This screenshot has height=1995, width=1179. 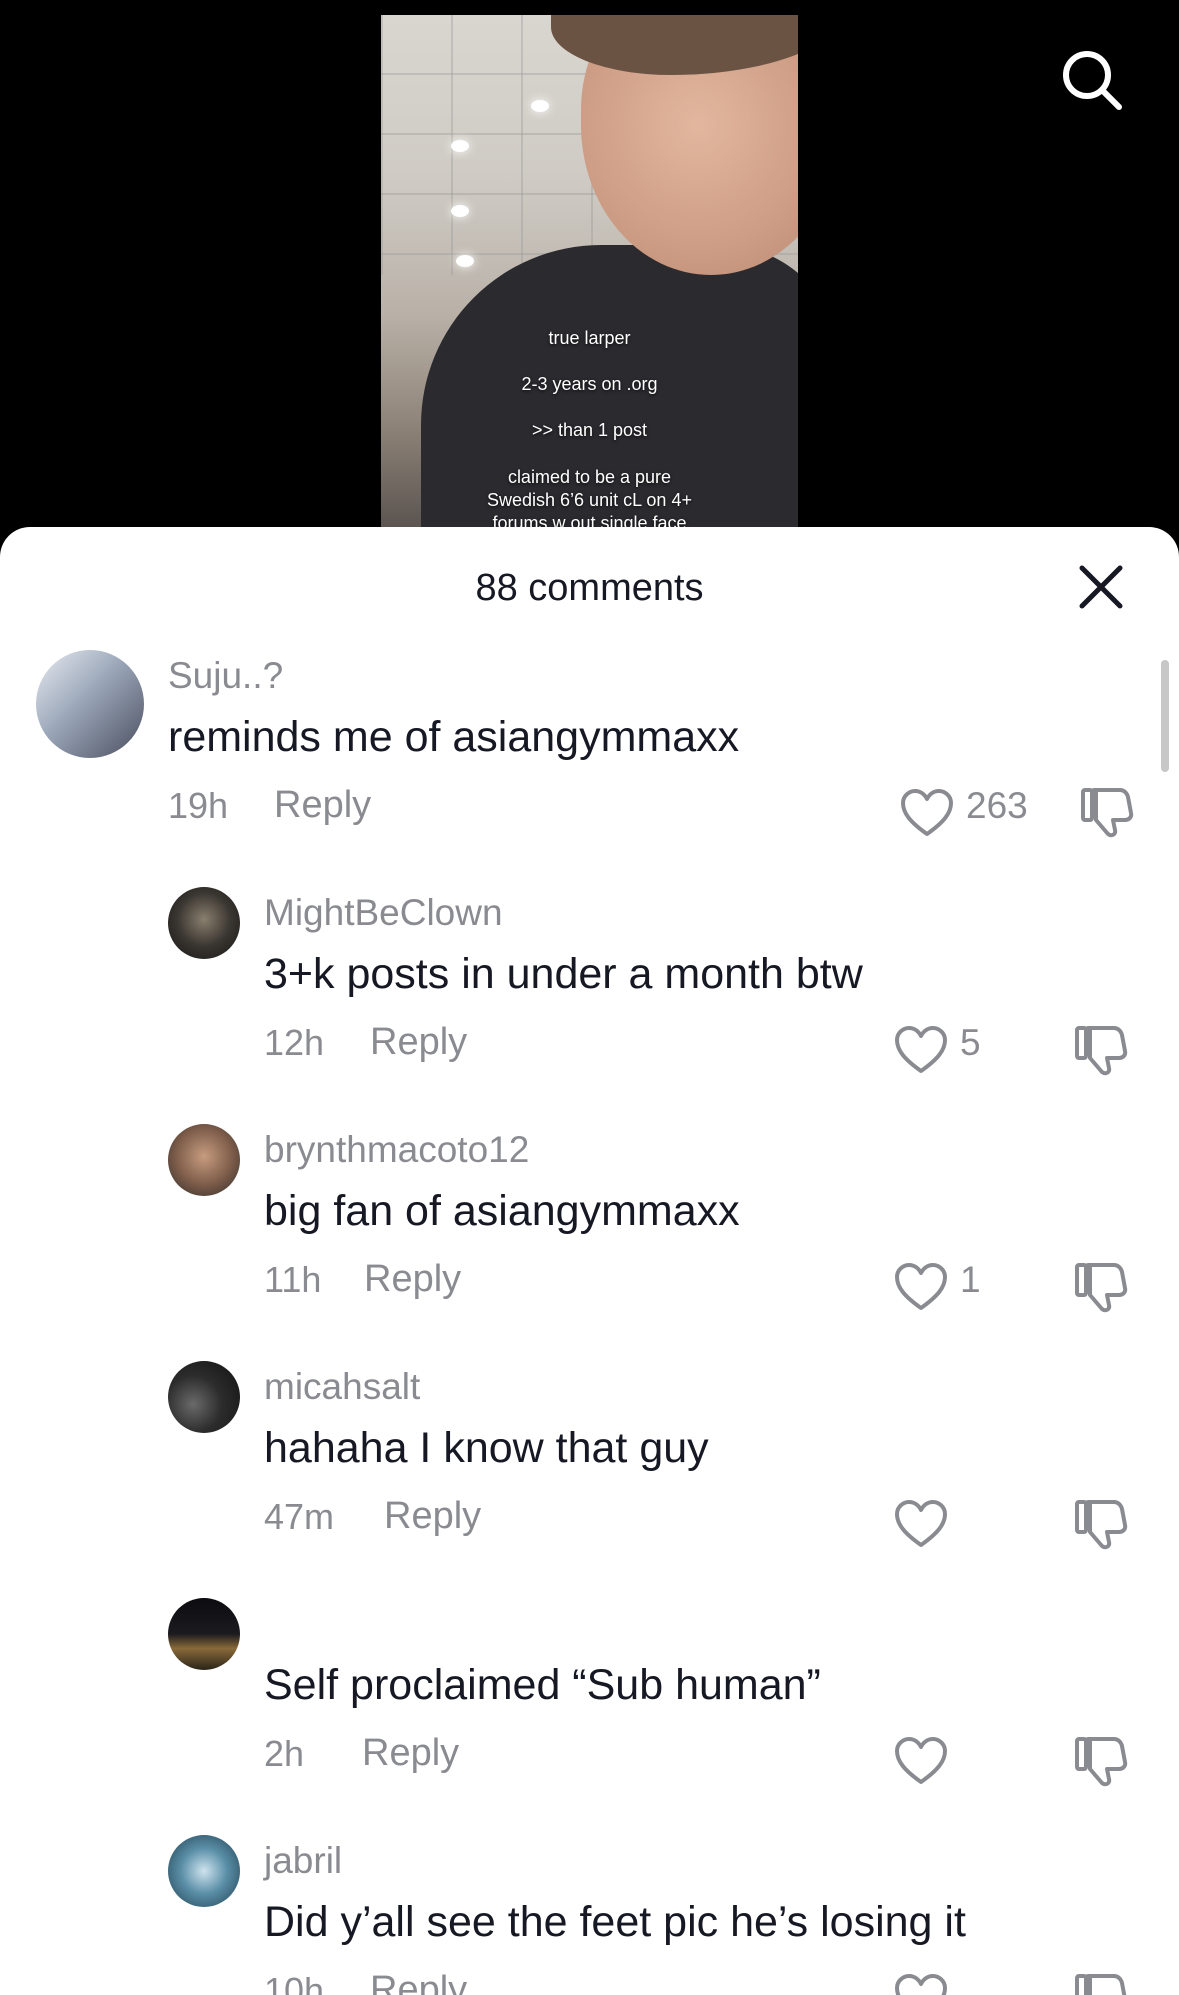 I want to click on comment-time: 2h, so click(x=284, y=1753).